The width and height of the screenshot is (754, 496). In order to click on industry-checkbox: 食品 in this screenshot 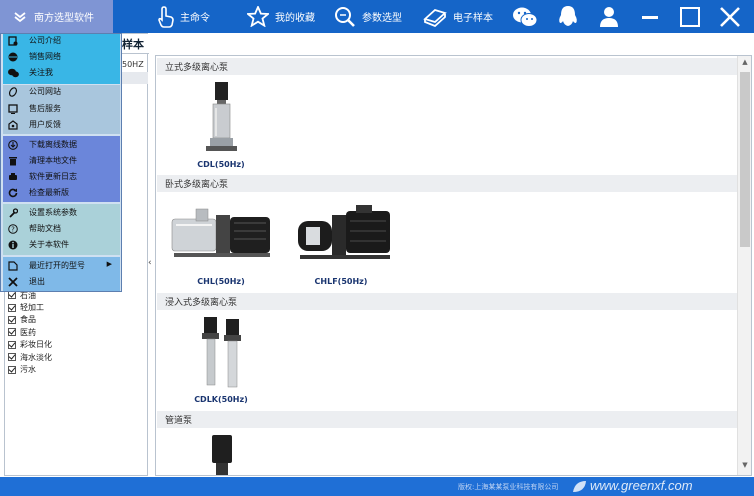, I will do `click(30, 320)`.